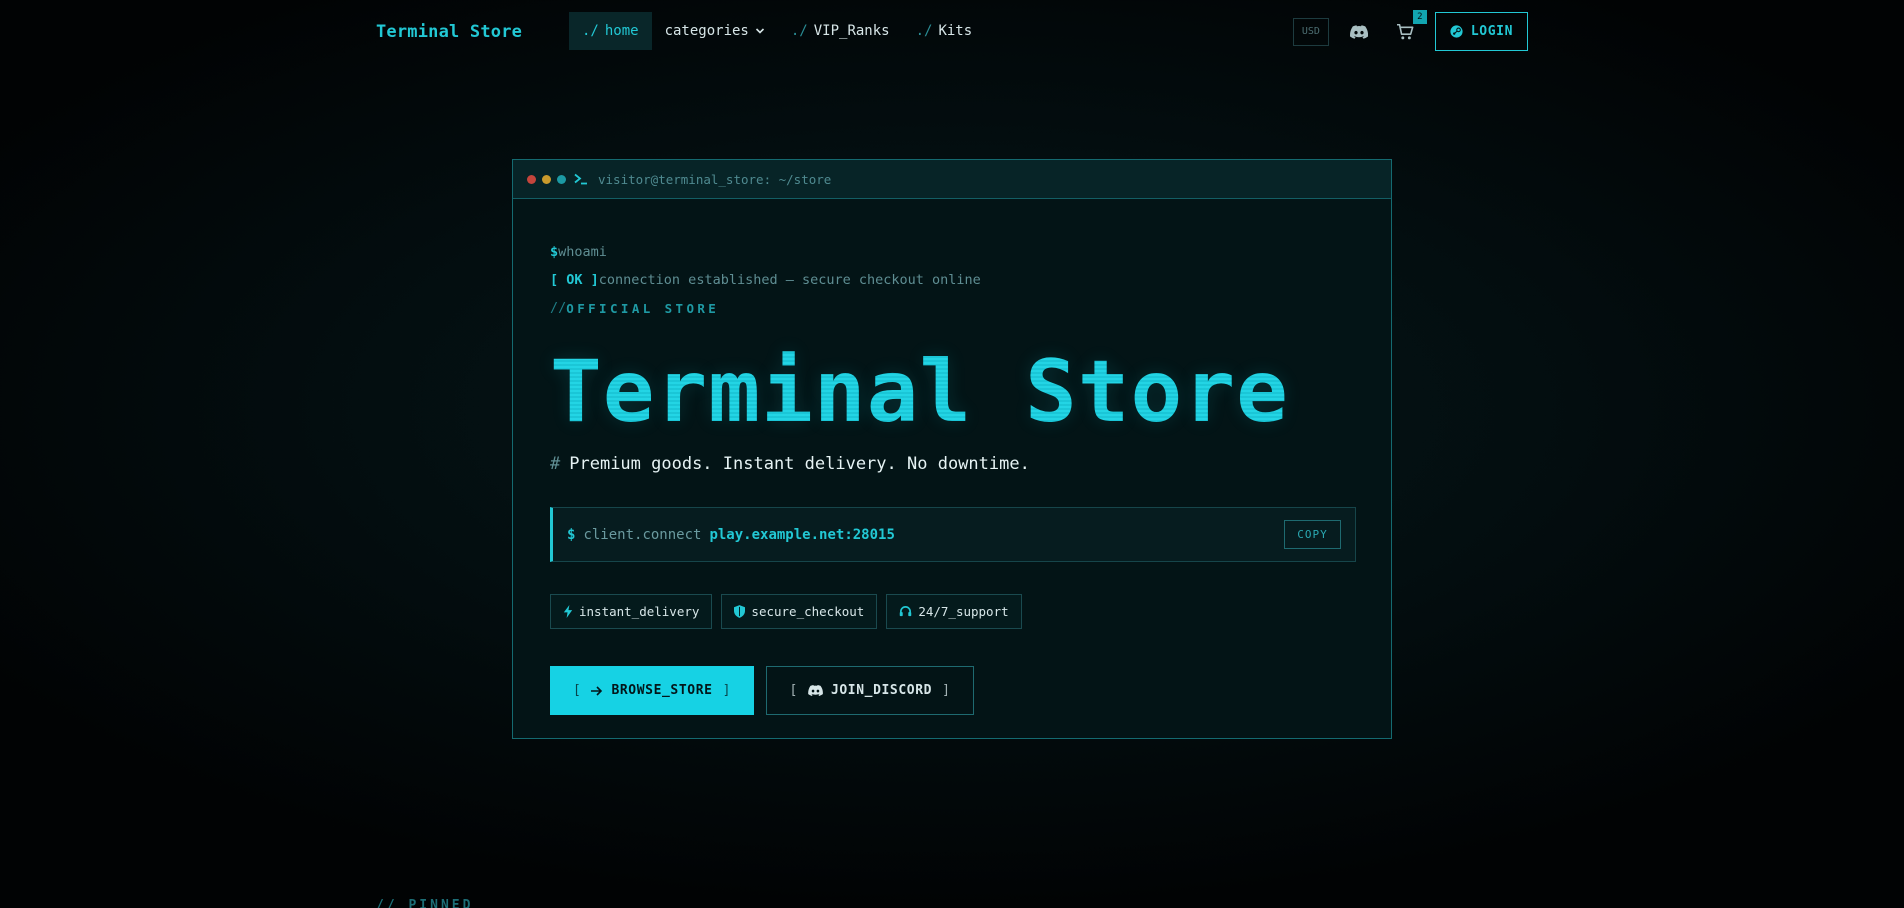 This screenshot has height=908, width=1904. What do you see at coordinates (851, 31) in the screenshot?
I see `nav-link-label: VIP_Ranks` at bounding box center [851, 31].